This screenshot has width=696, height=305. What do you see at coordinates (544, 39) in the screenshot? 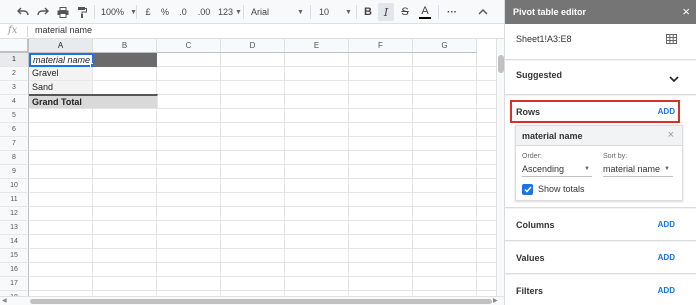
I see `data-range-input: Sheet1!A3:E8` at bounding box center [544, 39].